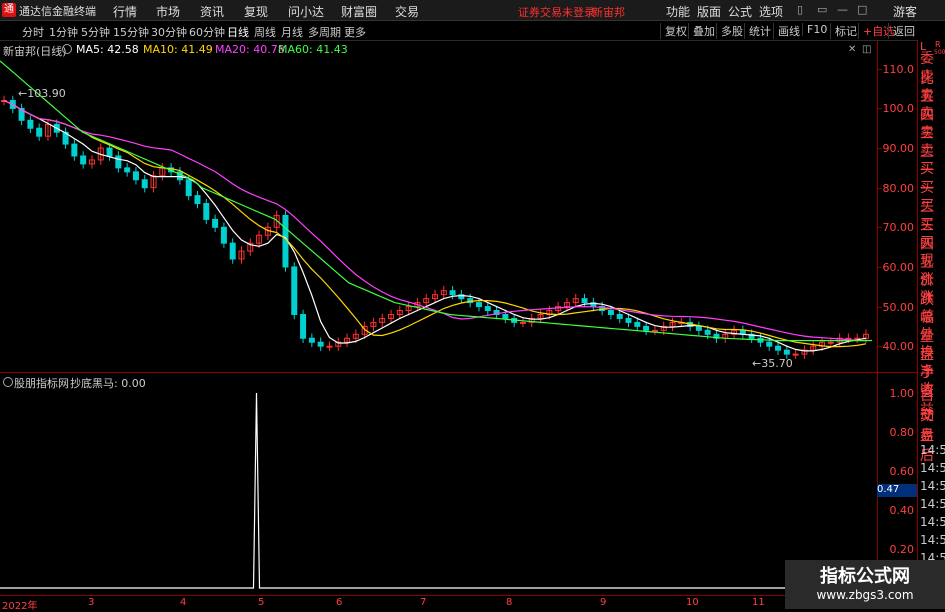  Describe the element at coordinates (771, 11) in the screenshot. I see `menu-options: 选项` at that location.